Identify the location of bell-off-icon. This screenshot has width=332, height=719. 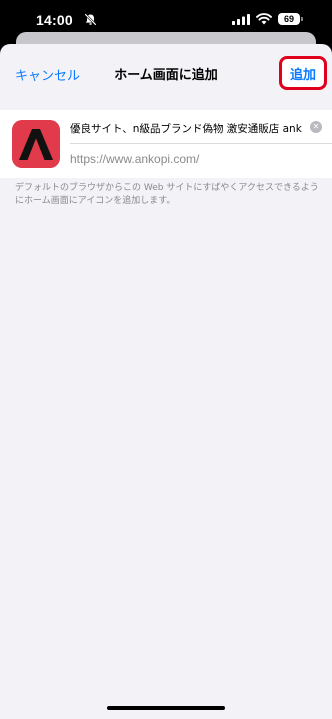
(90, 19).